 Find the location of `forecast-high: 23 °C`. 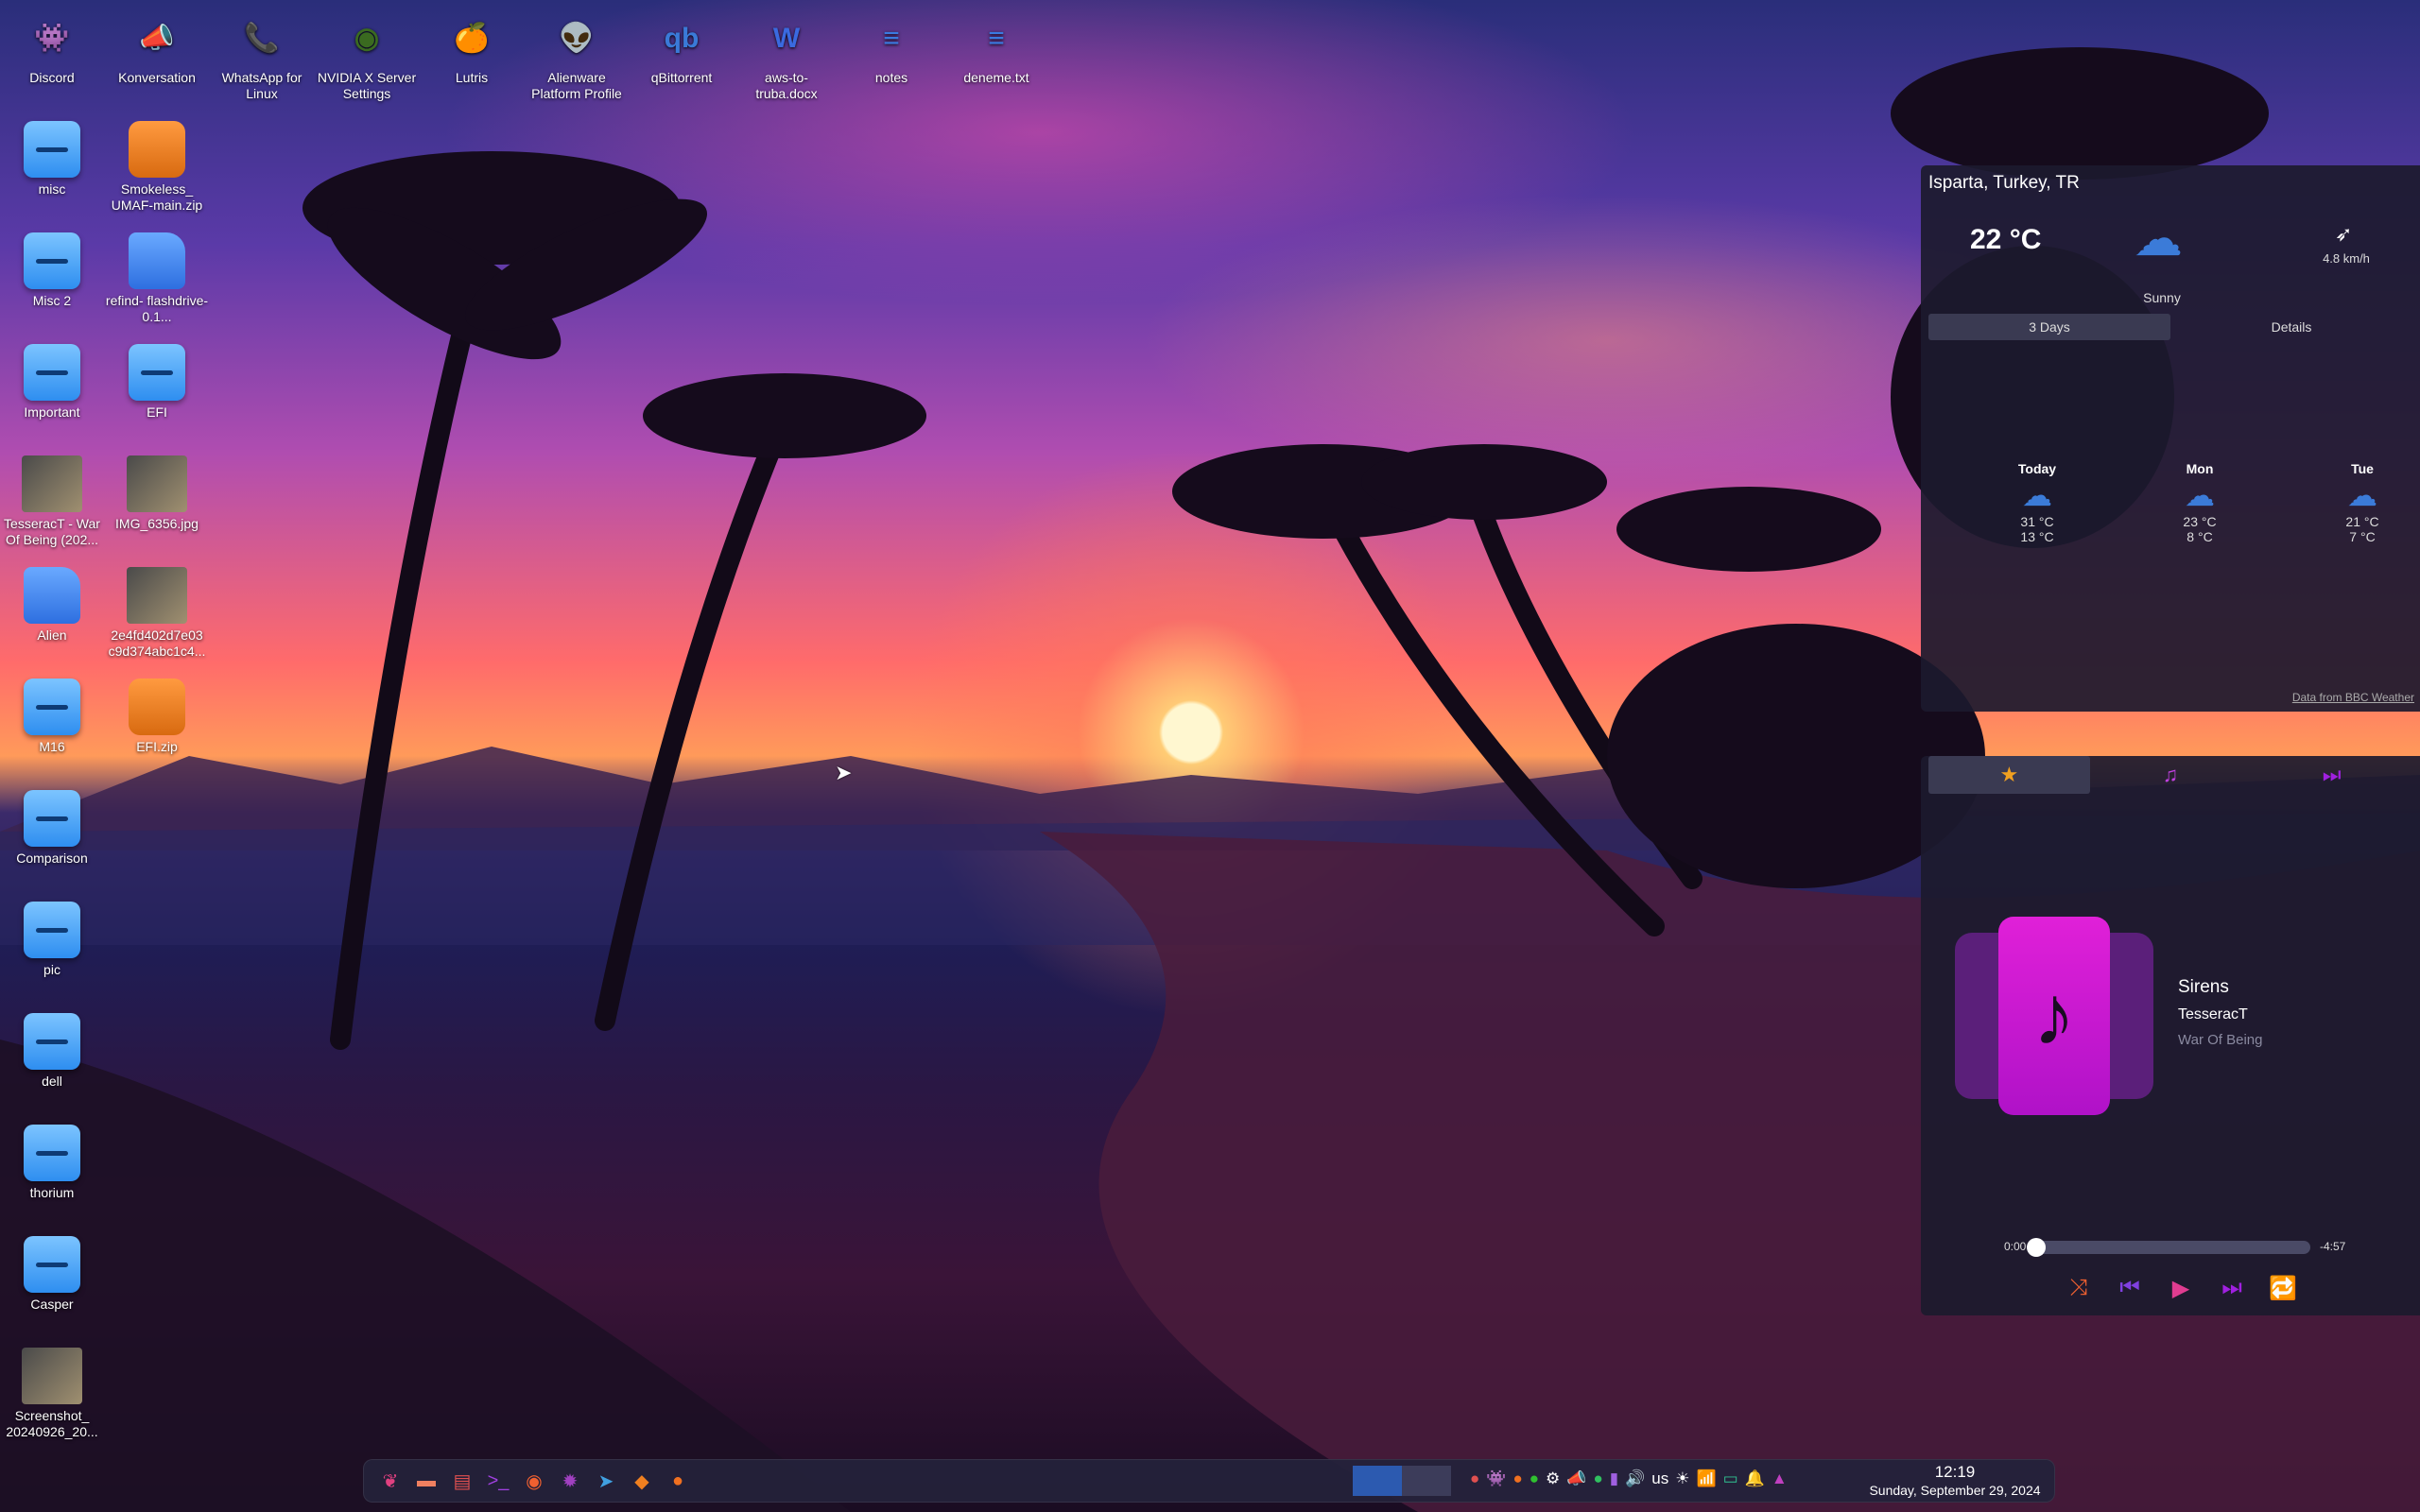

forecast-high: 23 °C is located at coordinates (2200, 521).